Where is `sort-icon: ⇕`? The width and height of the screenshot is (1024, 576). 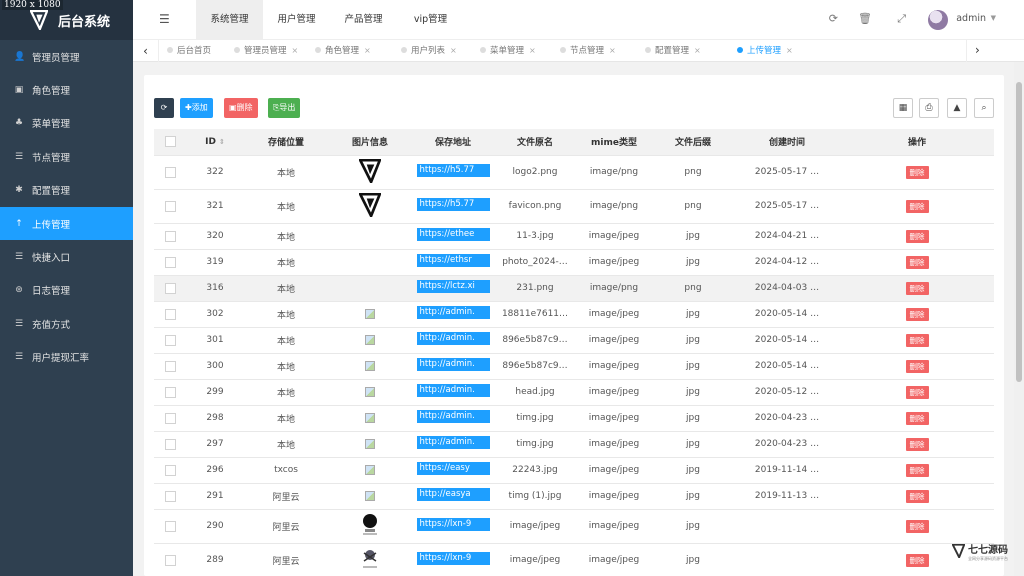
sort-icon: ⇕ is located at coordinates (222, 142).